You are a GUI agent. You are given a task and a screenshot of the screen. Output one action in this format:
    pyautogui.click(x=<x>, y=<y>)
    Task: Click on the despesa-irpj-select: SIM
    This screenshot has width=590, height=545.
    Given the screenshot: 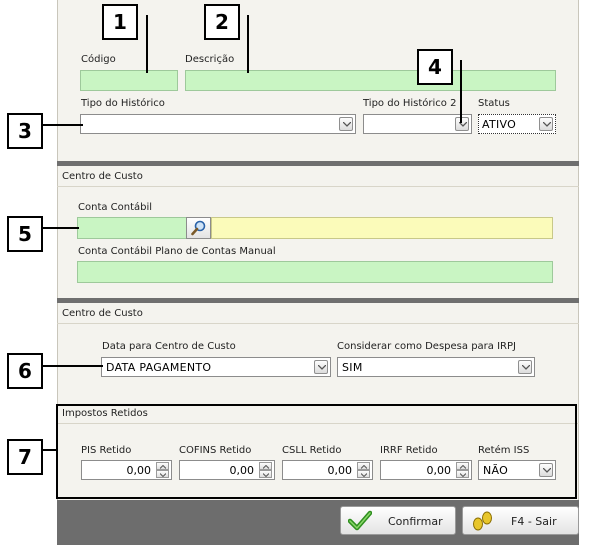 What is the action you would take?
    pyautogui.click(x=436, y=367)
    